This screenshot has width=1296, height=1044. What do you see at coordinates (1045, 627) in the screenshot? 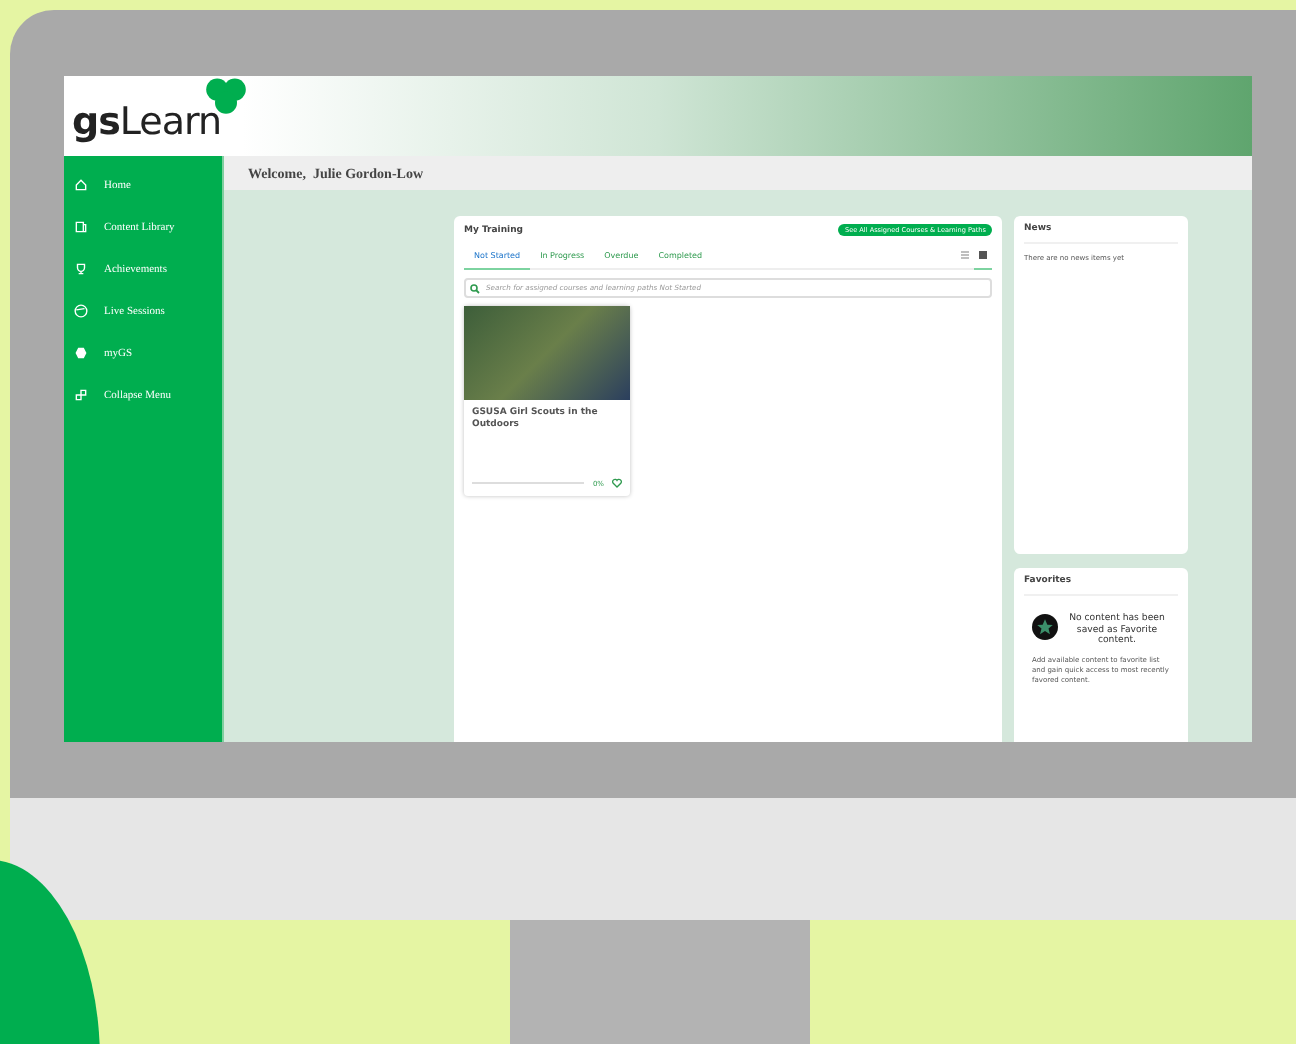
I see `star-icon` at bounding box center [1045, 627].